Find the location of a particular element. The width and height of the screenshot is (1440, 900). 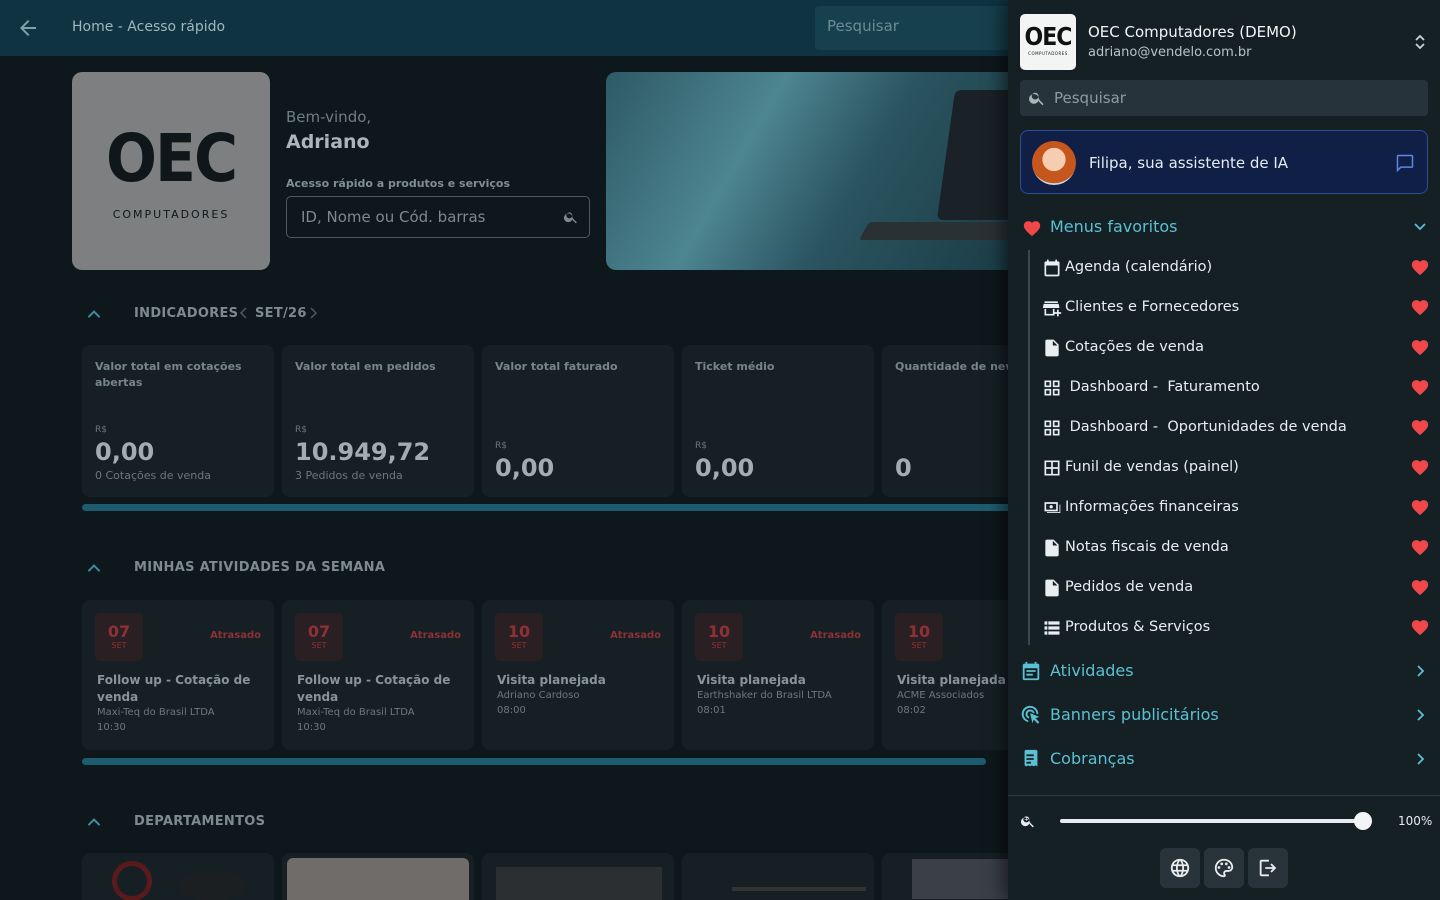

menu-item-cobrancas: Cobranças is located at coordinates (1224, 759).